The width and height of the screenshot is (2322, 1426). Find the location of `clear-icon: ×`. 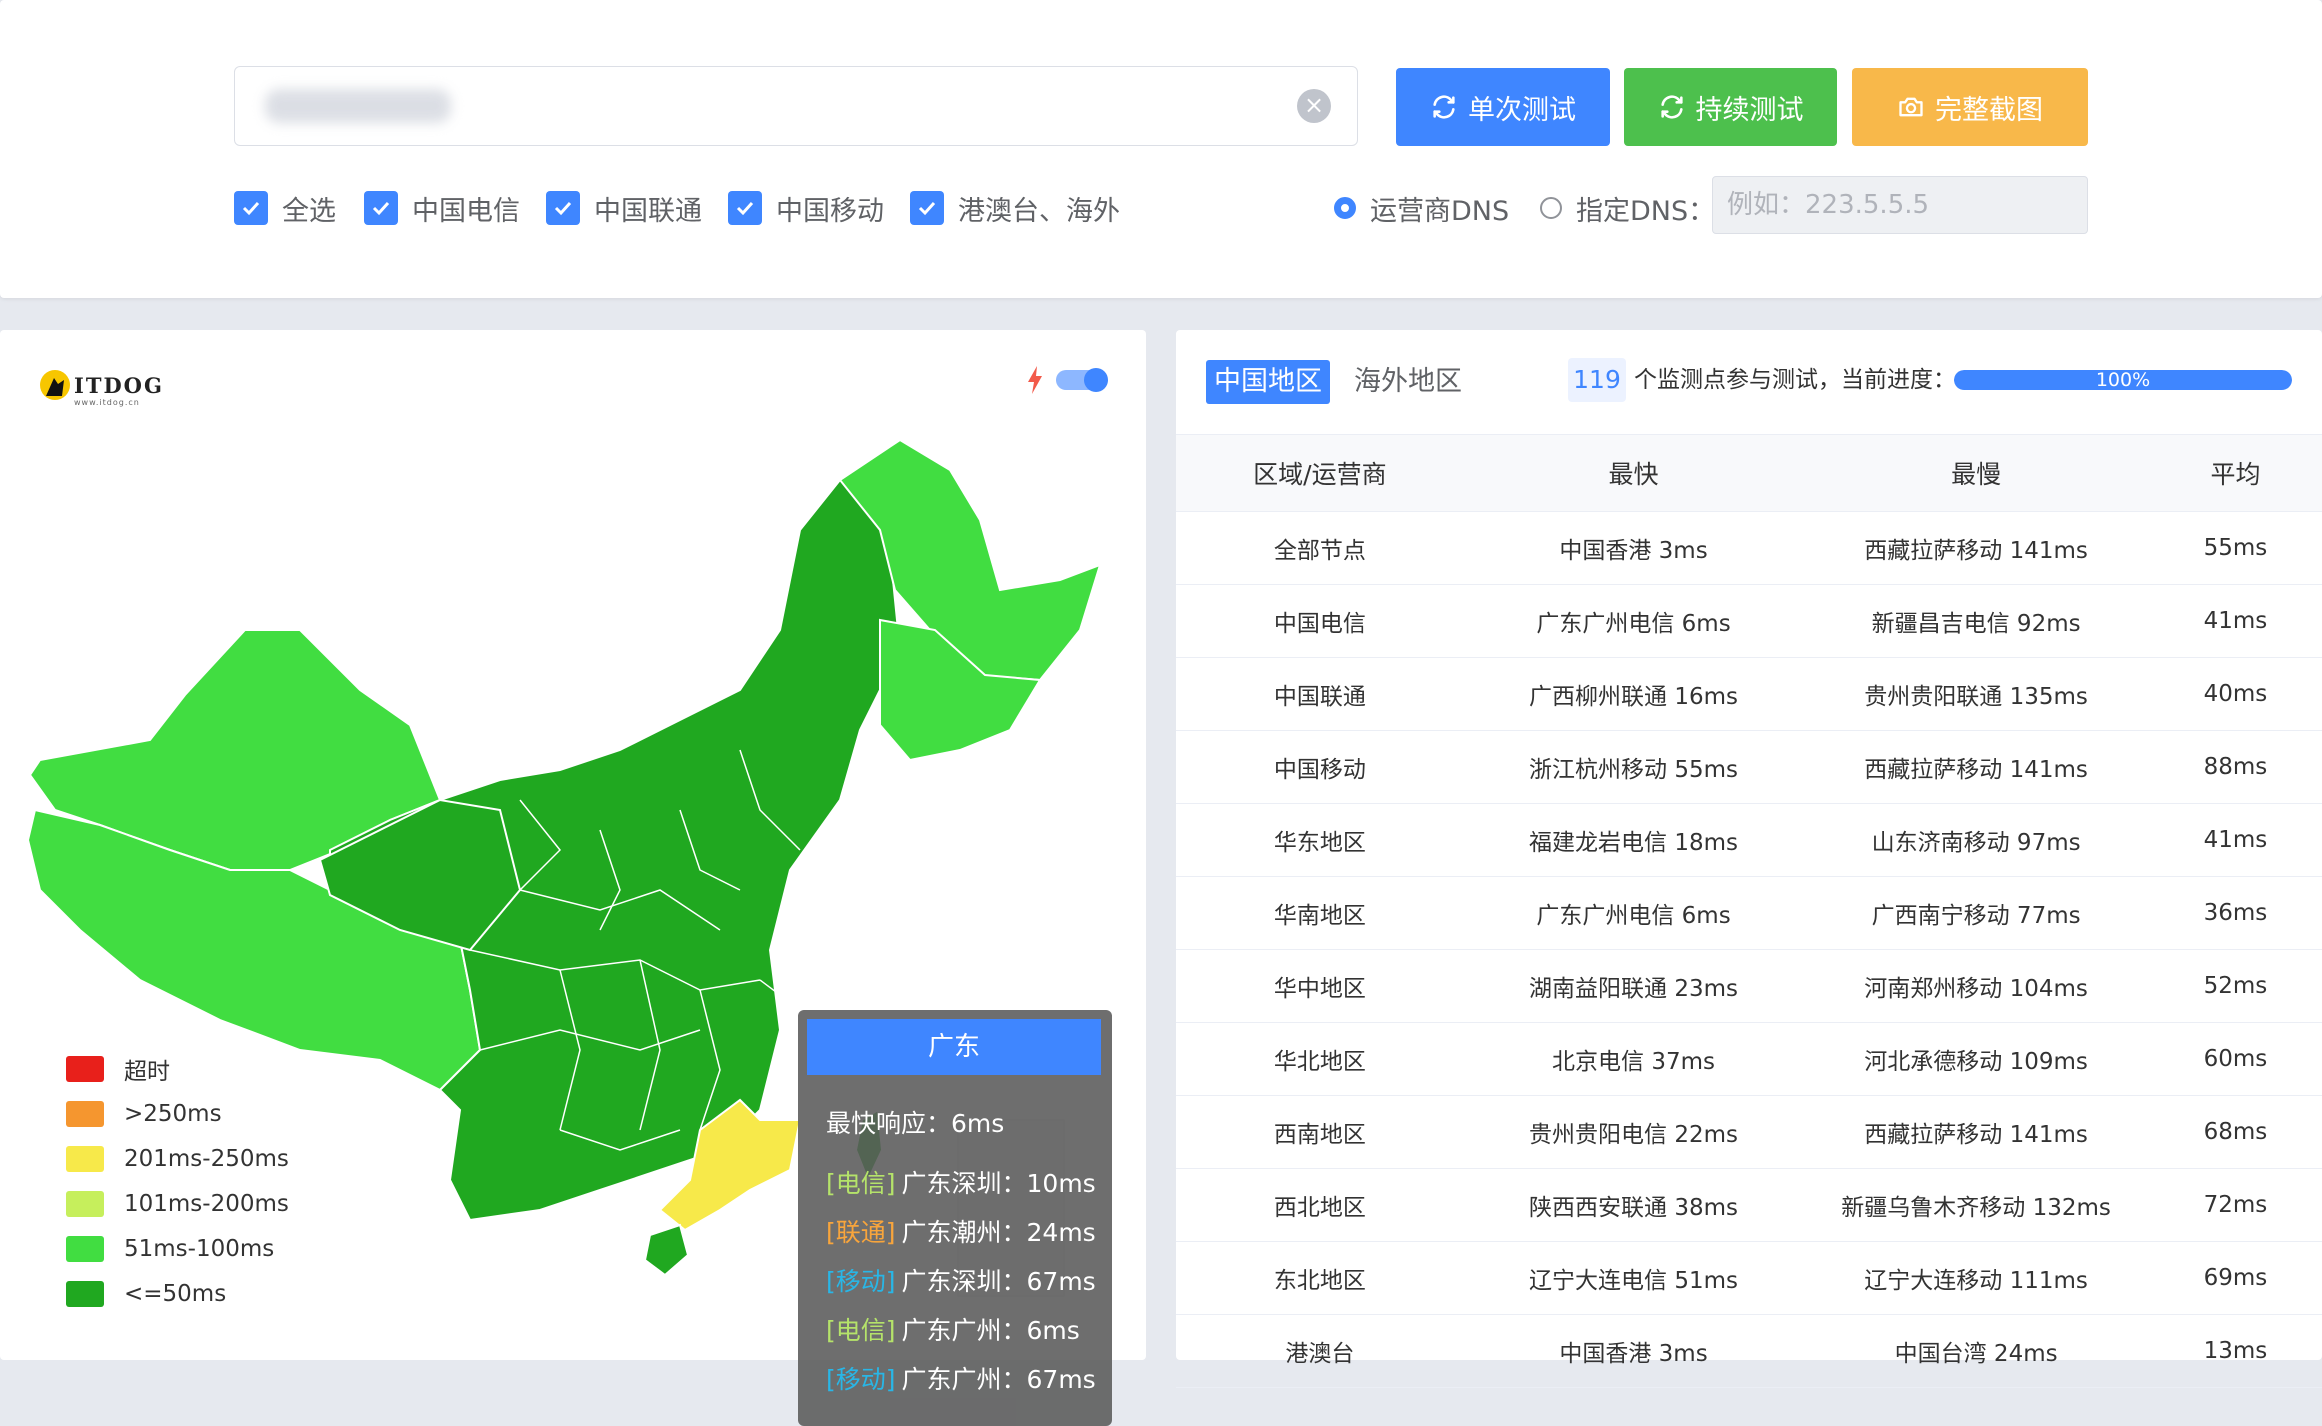

clear-icon: × is located at coordinates (1314, 106).